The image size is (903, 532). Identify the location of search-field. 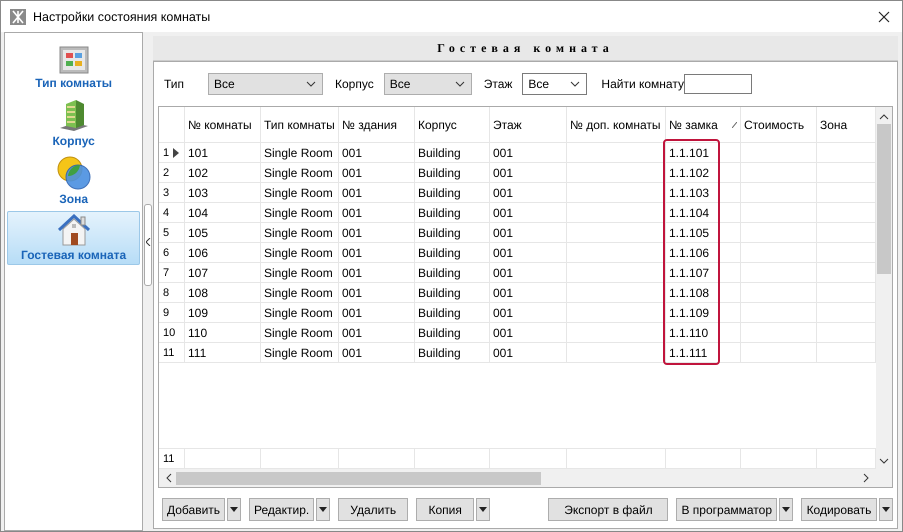
(718, 84).